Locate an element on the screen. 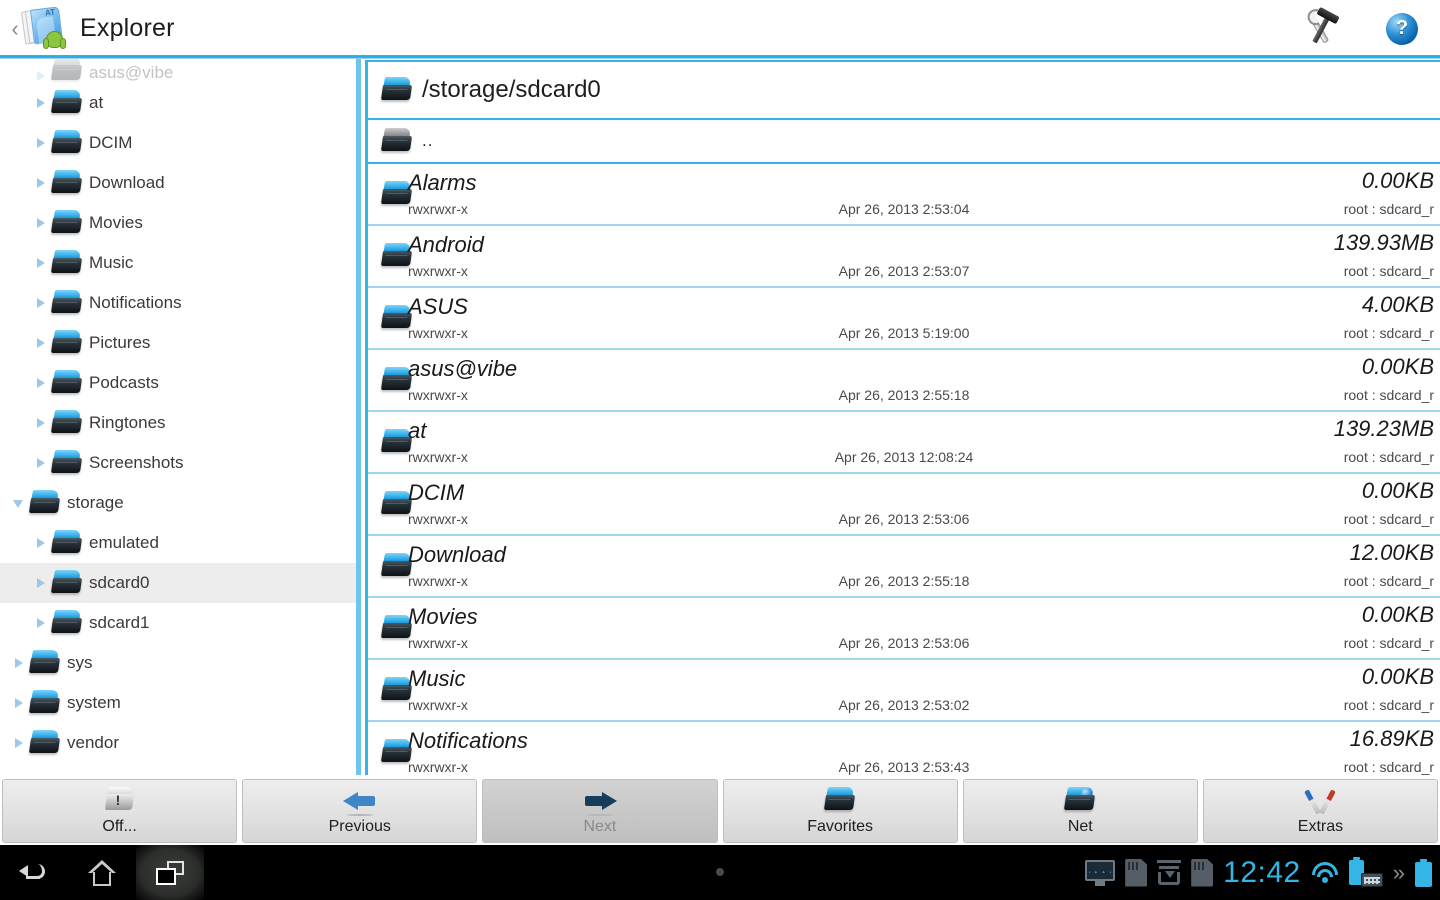 The height and width of the screenshot is (900, 1440). sidebar-item-label: Pictures is located at coordinates (120, 342).